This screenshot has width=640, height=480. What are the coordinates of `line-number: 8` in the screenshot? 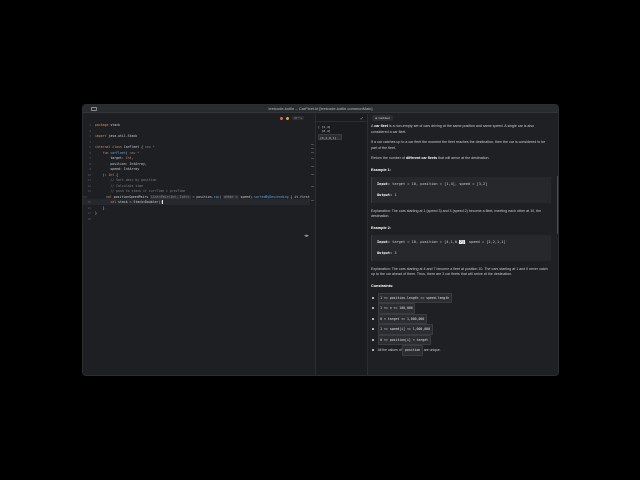 It's located at (90, 163).